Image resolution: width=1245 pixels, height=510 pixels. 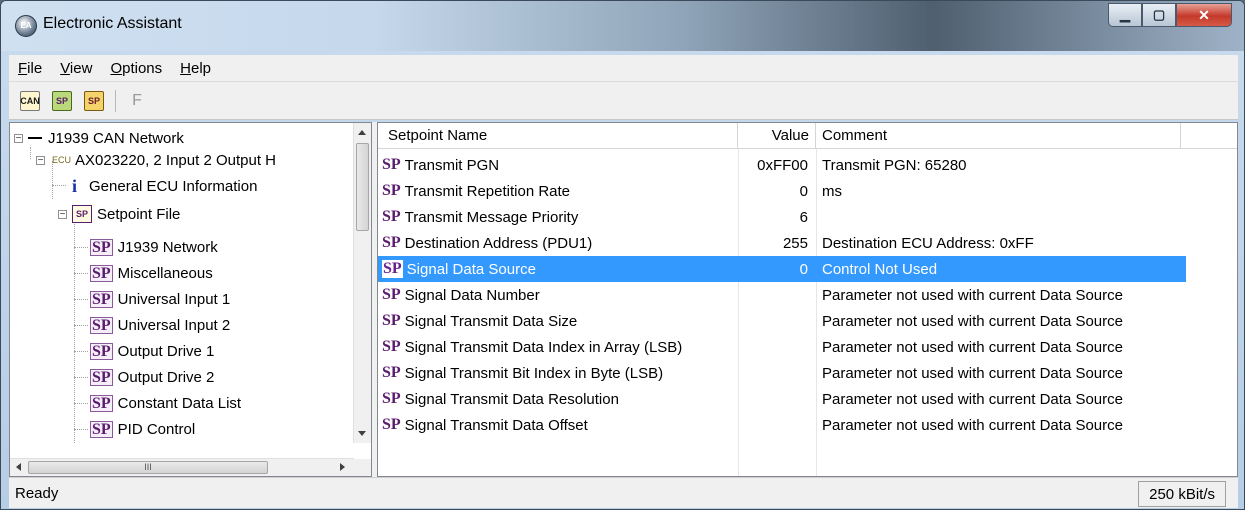 I want to click on tree-item-j1939-network: SP J1939 Network, so click(x=154, y=247).